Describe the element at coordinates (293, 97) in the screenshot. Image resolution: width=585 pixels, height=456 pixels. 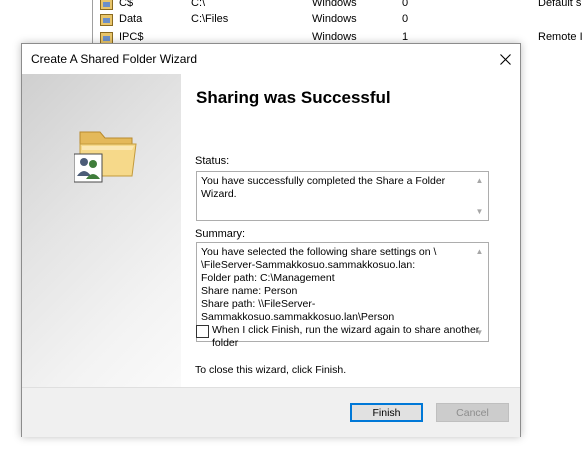
I see `page-heading: Sharing was Successful` at that location.